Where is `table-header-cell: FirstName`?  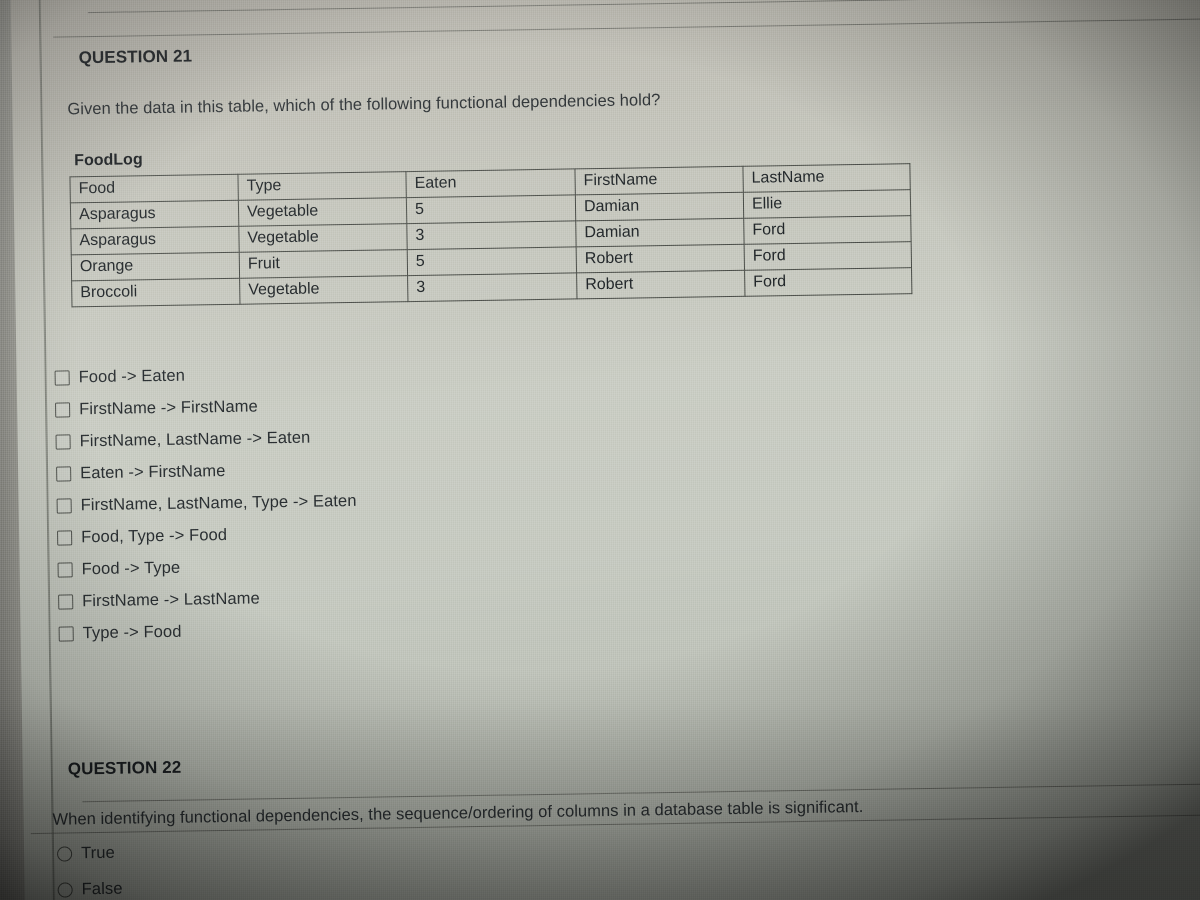
table-header-cell: FirstName is located at coordinates (659, 180).